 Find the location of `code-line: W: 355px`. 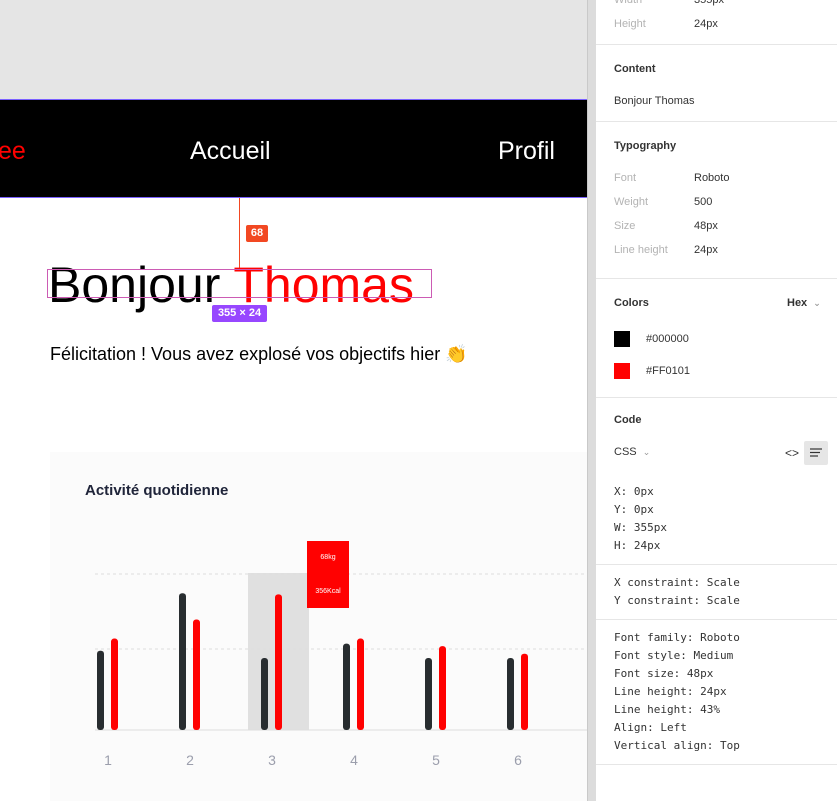

code-line: W: 355px is located at coordinates (640, 527).